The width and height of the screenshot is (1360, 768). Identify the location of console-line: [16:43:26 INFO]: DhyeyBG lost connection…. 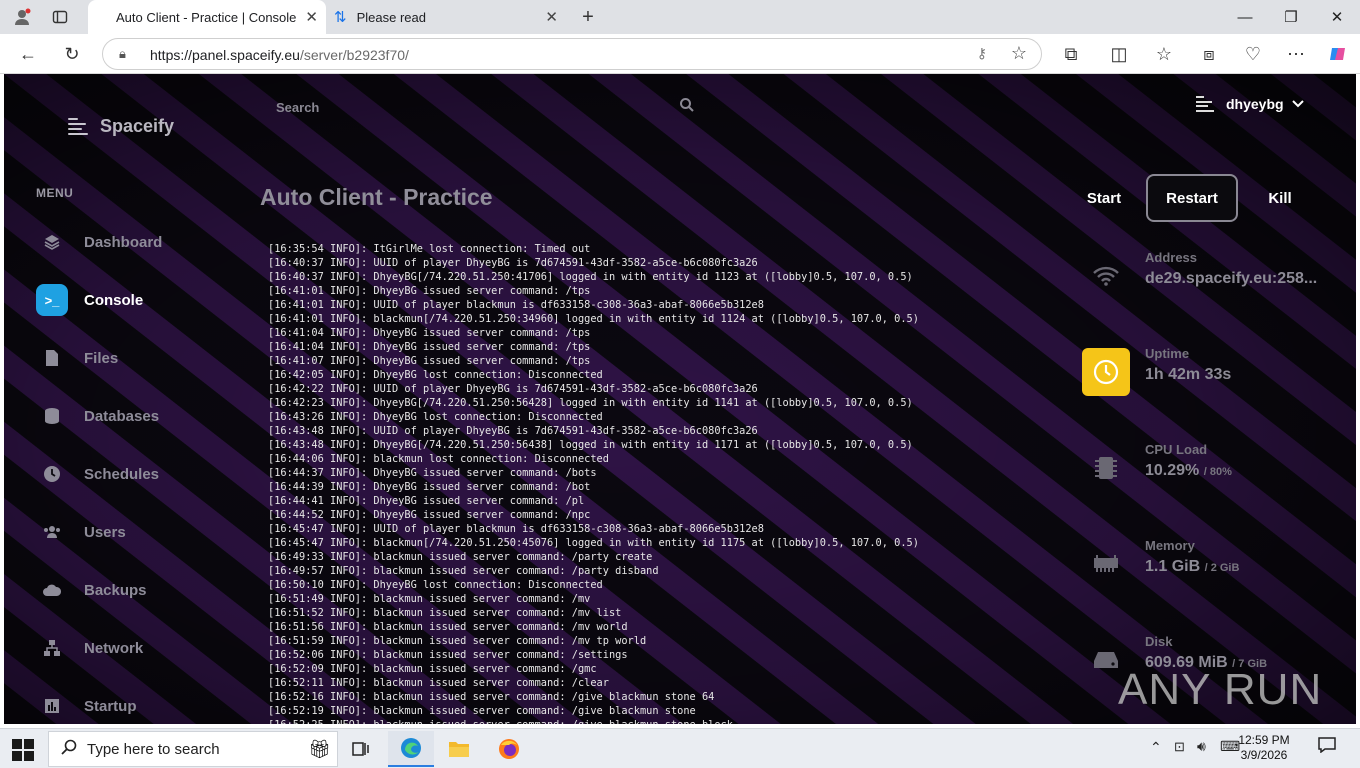
(435, 417).